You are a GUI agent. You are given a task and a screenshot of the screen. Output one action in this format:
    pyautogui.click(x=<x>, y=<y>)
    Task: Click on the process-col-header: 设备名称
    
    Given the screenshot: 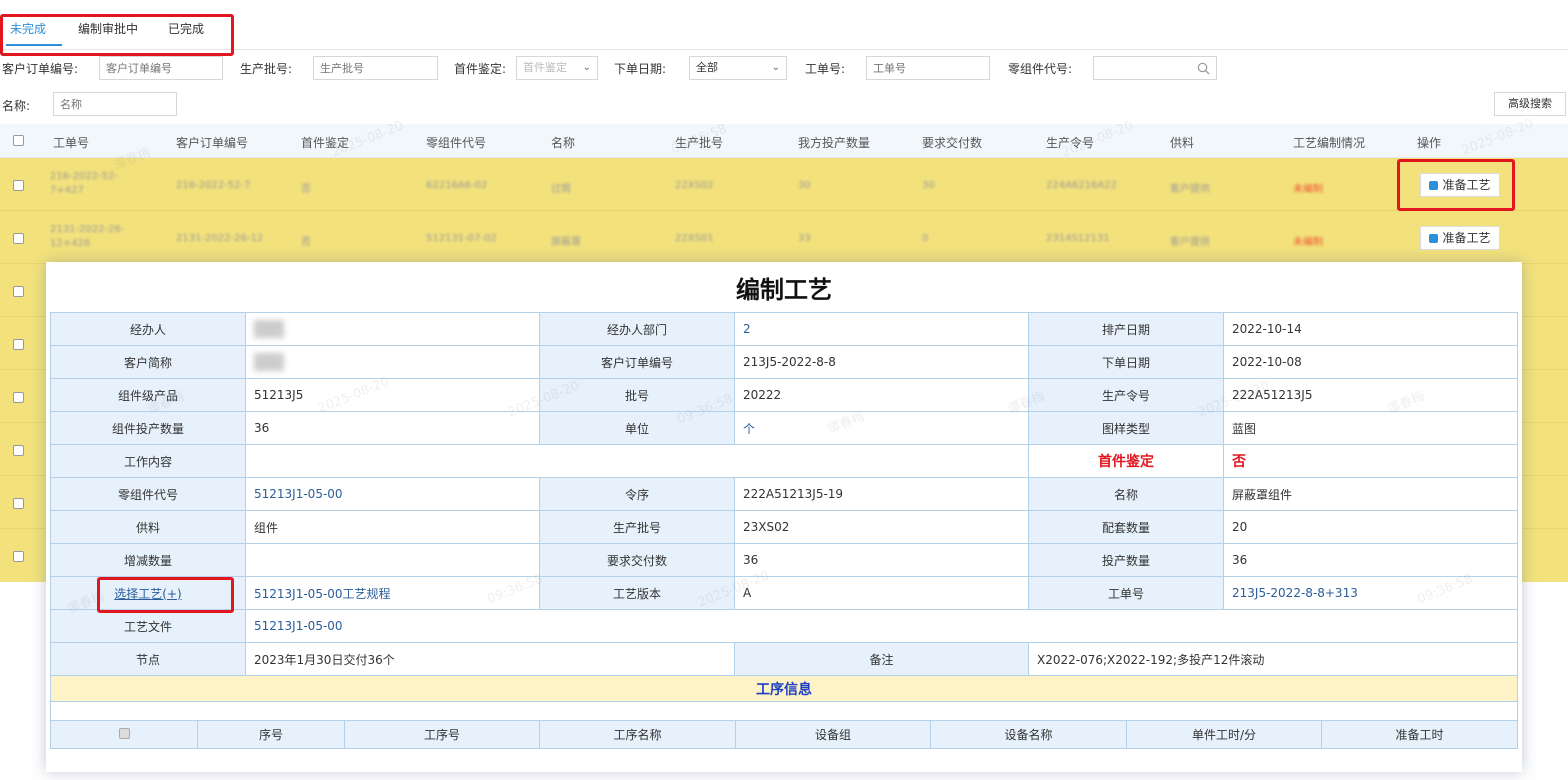 What is the action you would take?
    pyautogui.click(x=1028, y=734)
    